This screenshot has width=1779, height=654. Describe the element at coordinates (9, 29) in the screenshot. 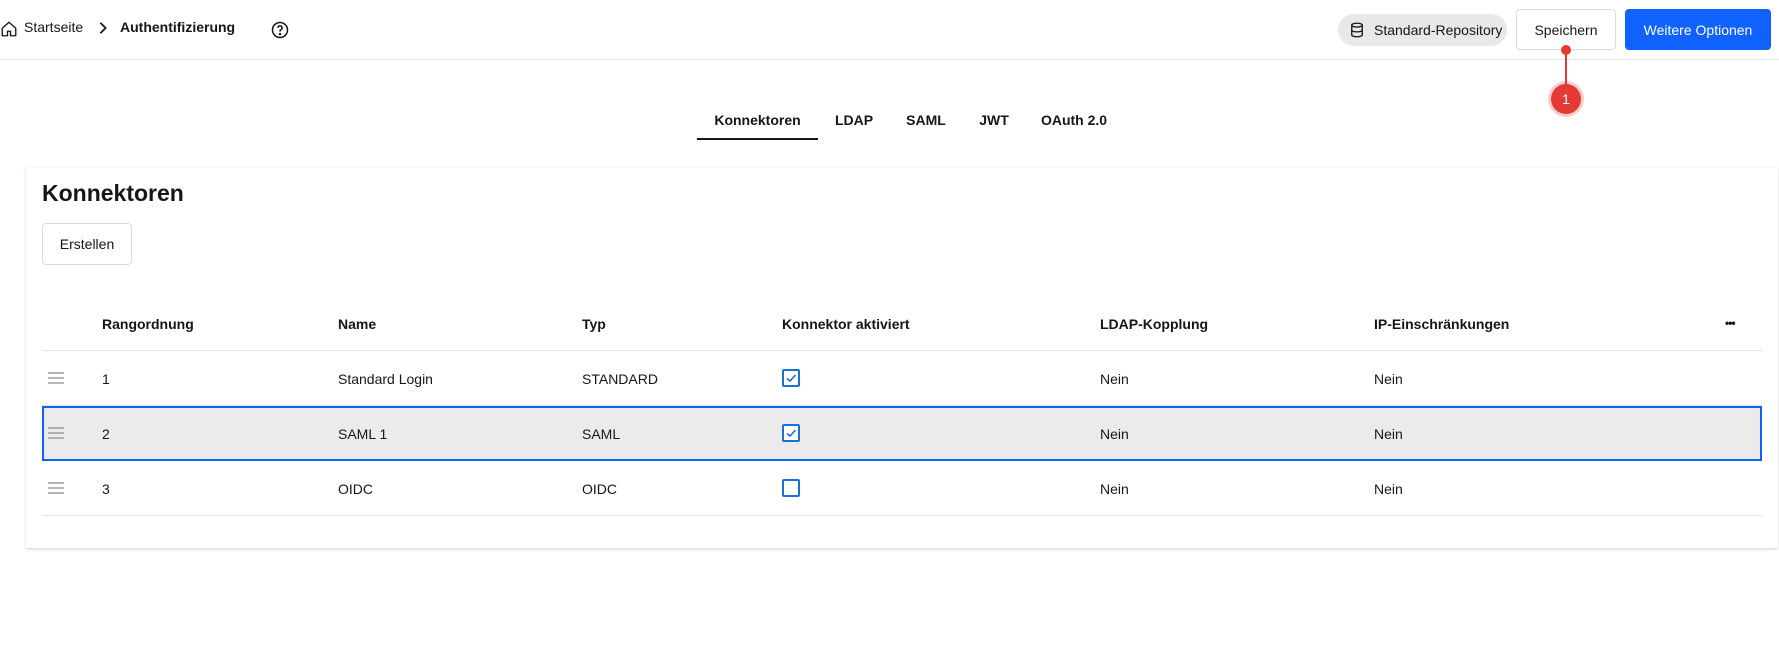

I see `home-icon` at that location.